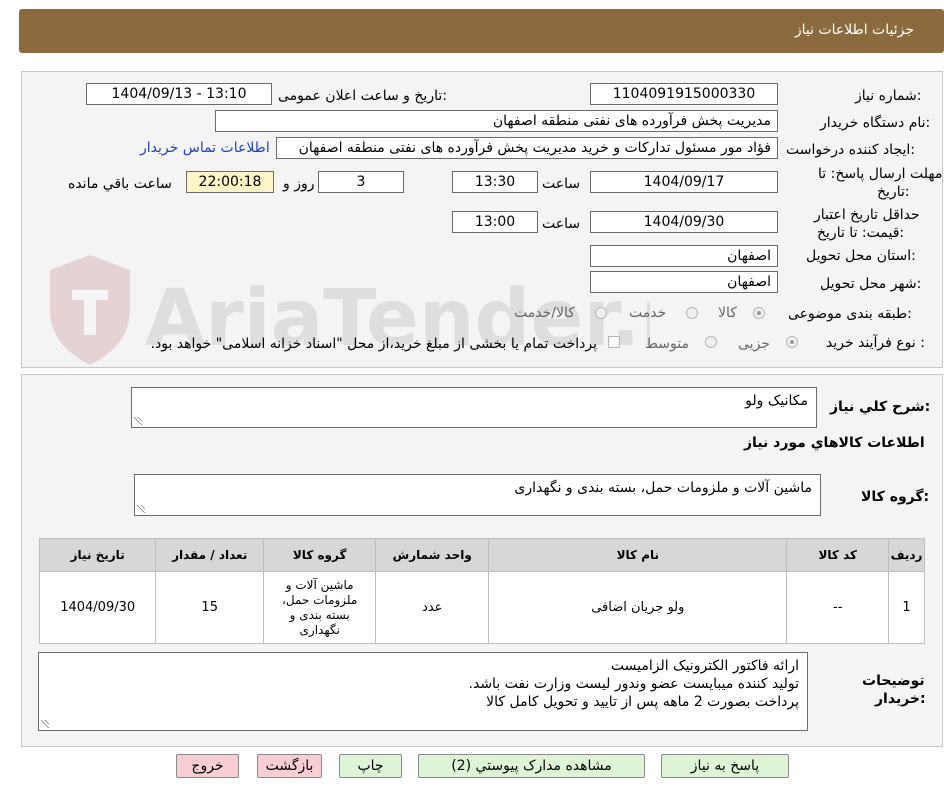 This screenshot has width=944, height=798. Describe the element at coordinates (684, 282) in the screenshot. I see `city-field: اصفهان` at that location.